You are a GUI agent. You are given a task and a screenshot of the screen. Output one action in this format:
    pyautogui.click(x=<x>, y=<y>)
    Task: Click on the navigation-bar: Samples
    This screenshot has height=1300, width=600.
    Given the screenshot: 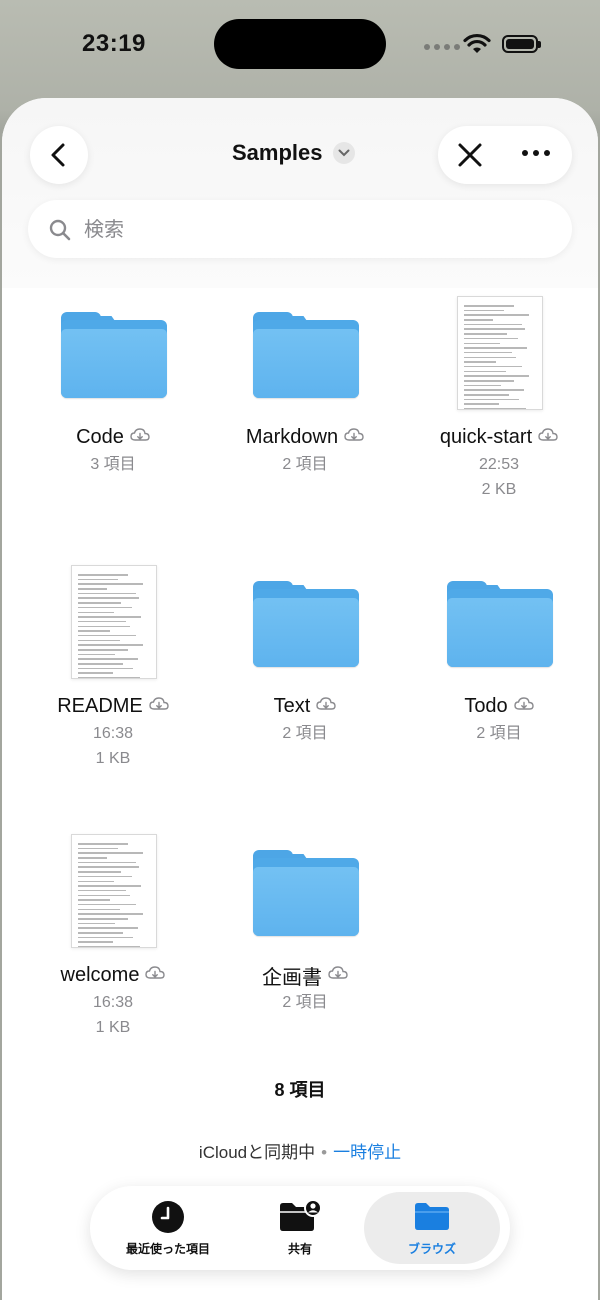 What is the action you would take?
    pyautogui.click(x=300, y=193)
    